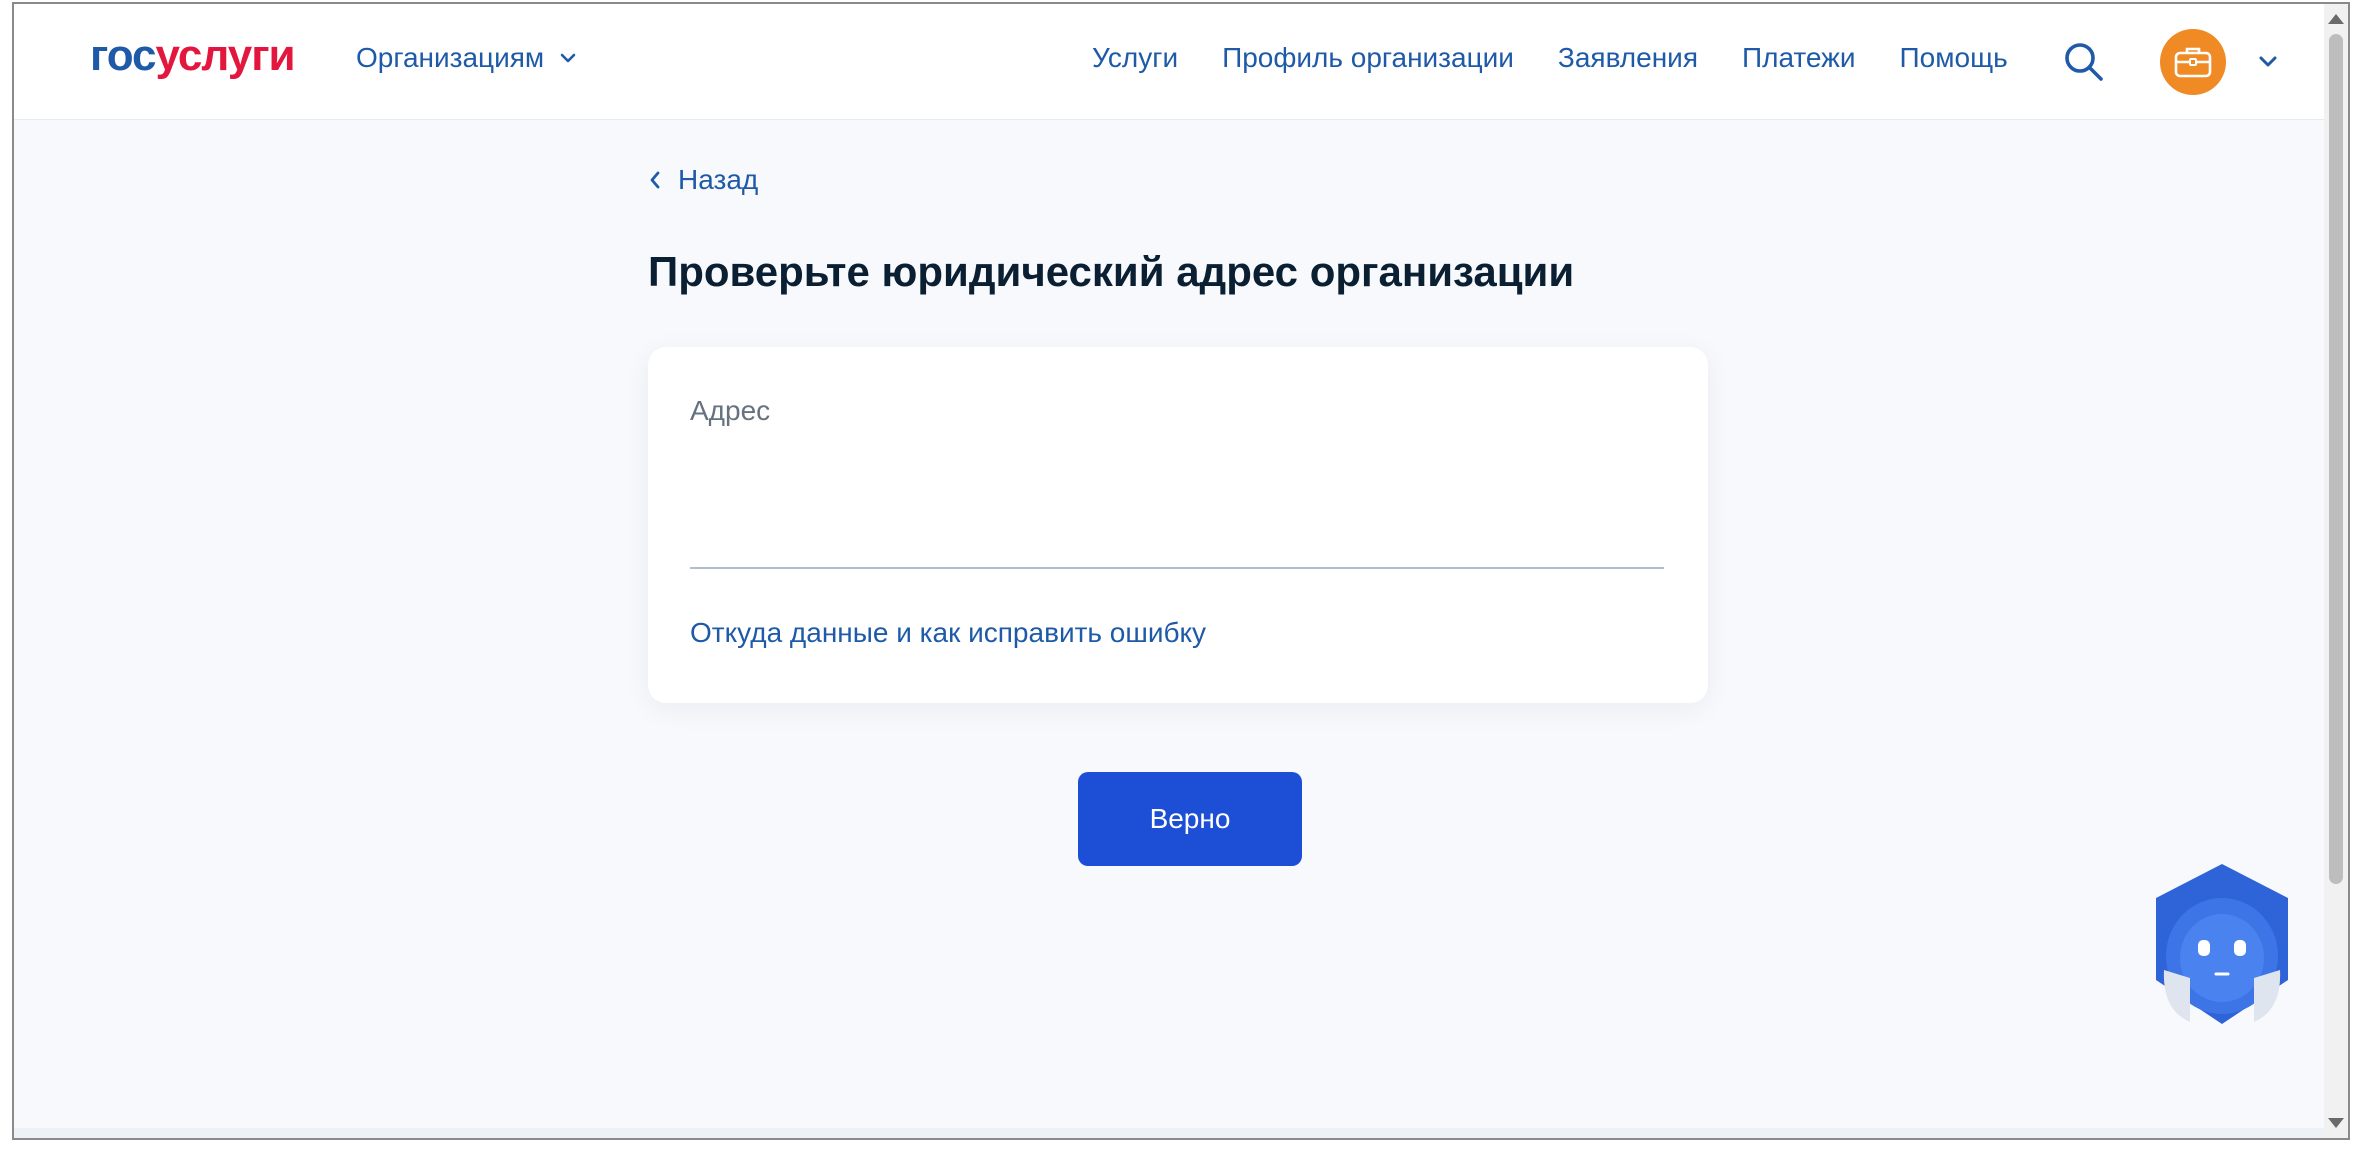  Describe the element at coordinates (1190, 819) in the screenshot. I see `confirm-button: Верно` at that location.